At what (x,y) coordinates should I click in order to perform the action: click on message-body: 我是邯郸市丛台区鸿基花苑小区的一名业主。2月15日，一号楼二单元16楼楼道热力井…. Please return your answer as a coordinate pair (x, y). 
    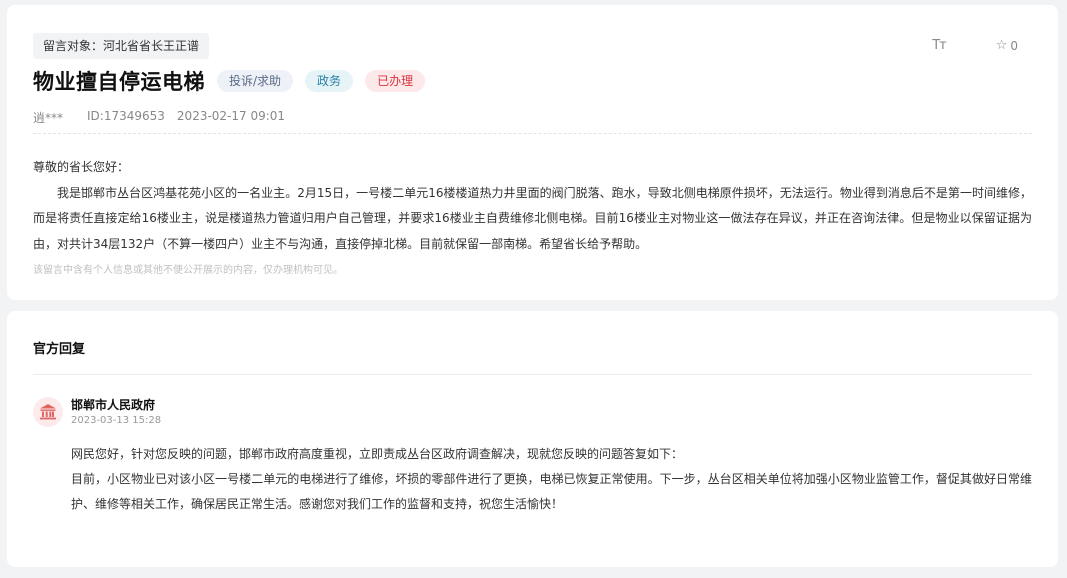
    Looking at the image, I should click on (532, 218).